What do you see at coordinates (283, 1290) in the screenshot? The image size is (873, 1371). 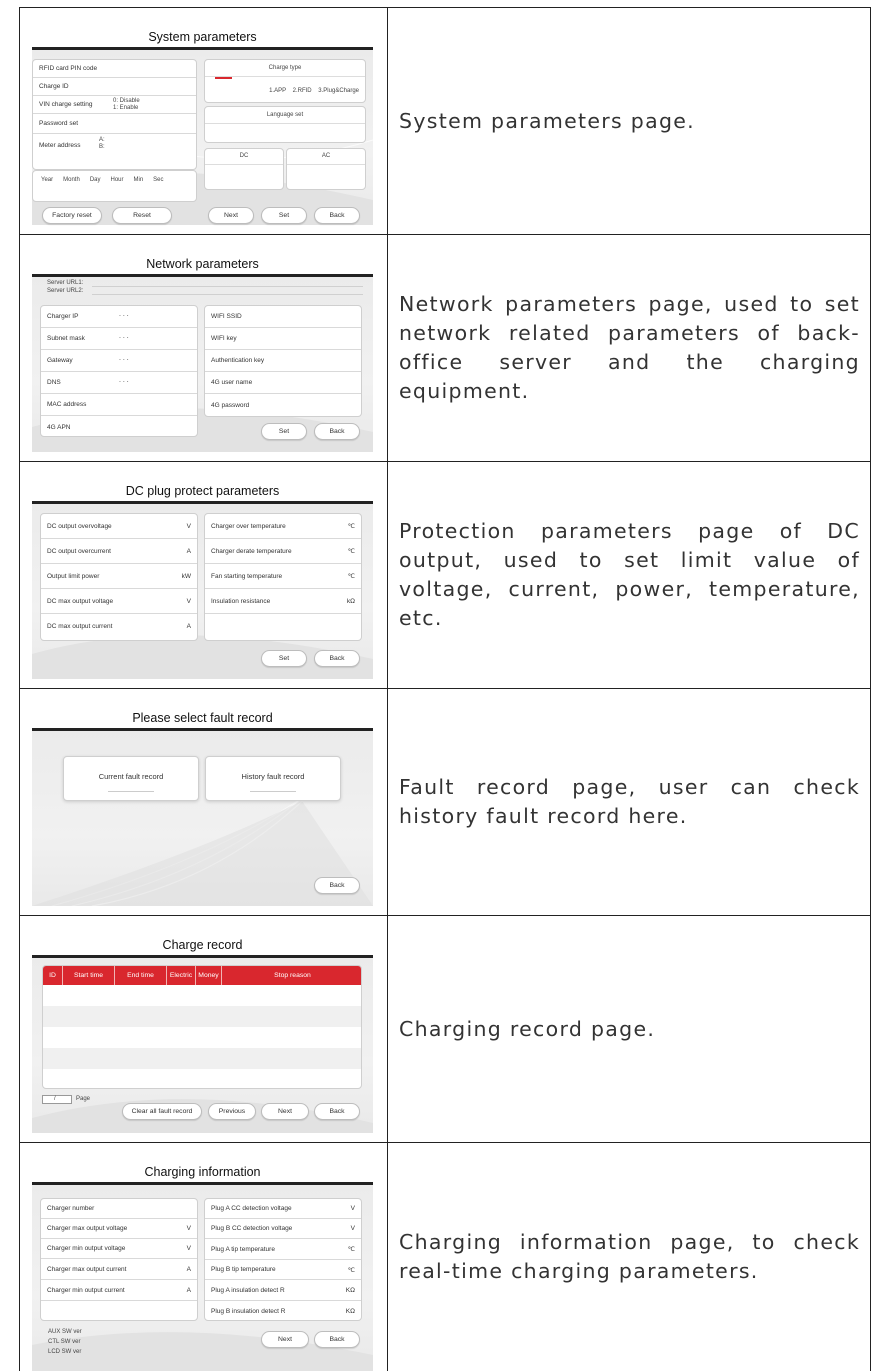 I see `plug-a-insulation-field: Plug A insulation detect R KΩ` at bounding box center [283, 1290].